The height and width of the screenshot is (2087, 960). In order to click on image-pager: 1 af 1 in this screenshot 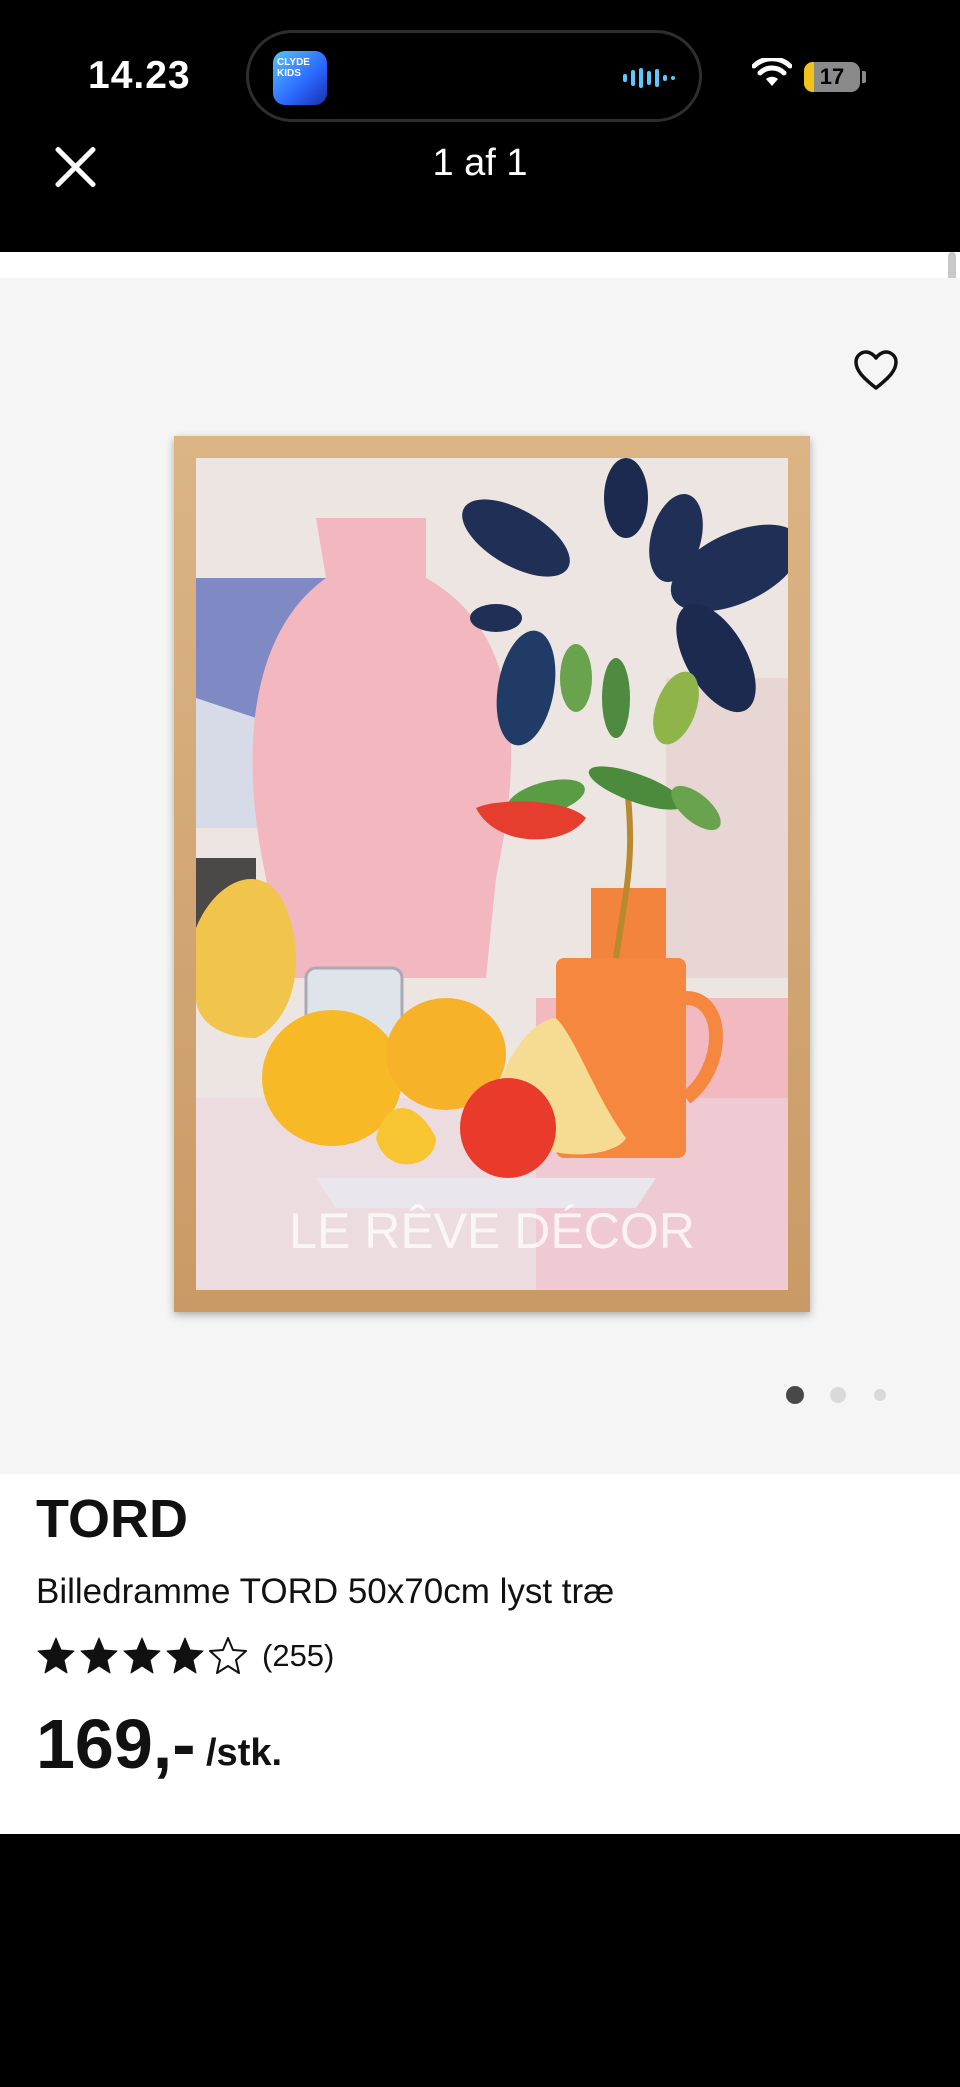, I will do `click(480, 163)`.